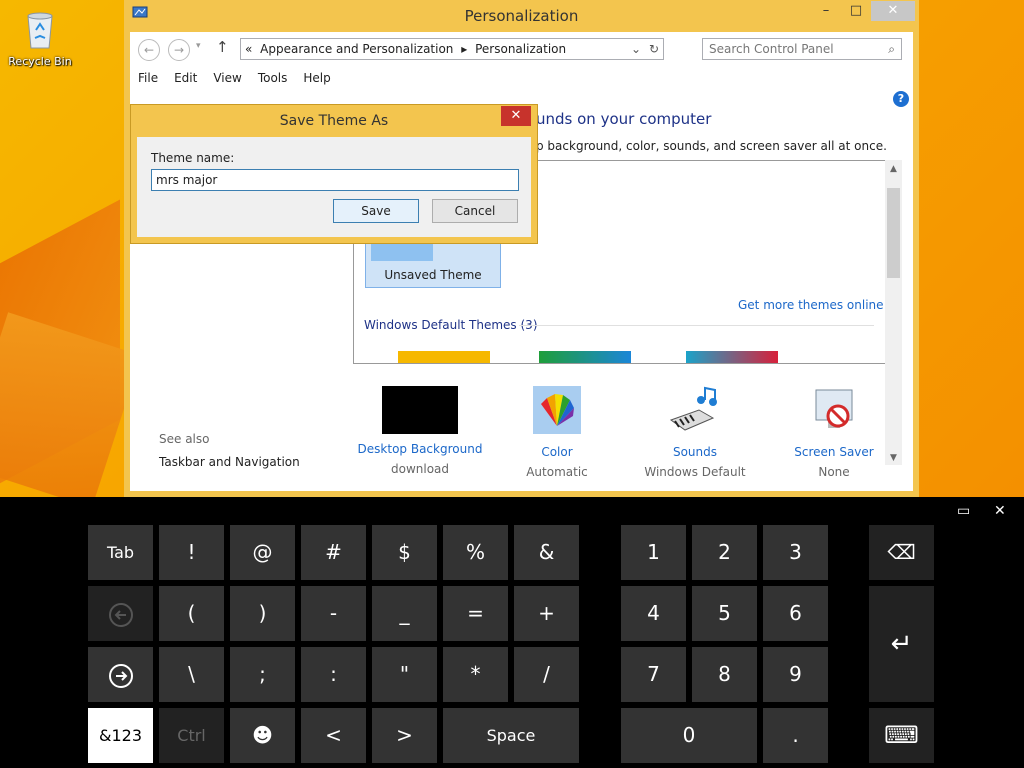 The height and width of the screenshot is (768, 1024). What do you see at coordinates (557, 410) in the screenshot?
I see `color-icon` at bounding box center [557, 410].